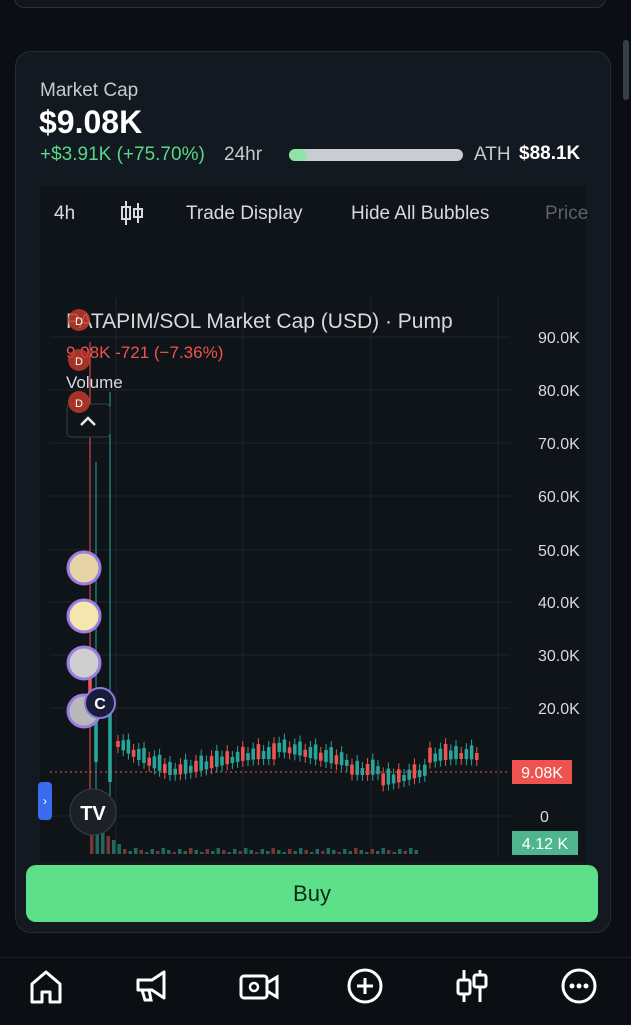 This screenshot has width=631, height=1025. Describe the element at coordinates (310, 4) in the screenshot. I see `previous-card-edge` at that location.